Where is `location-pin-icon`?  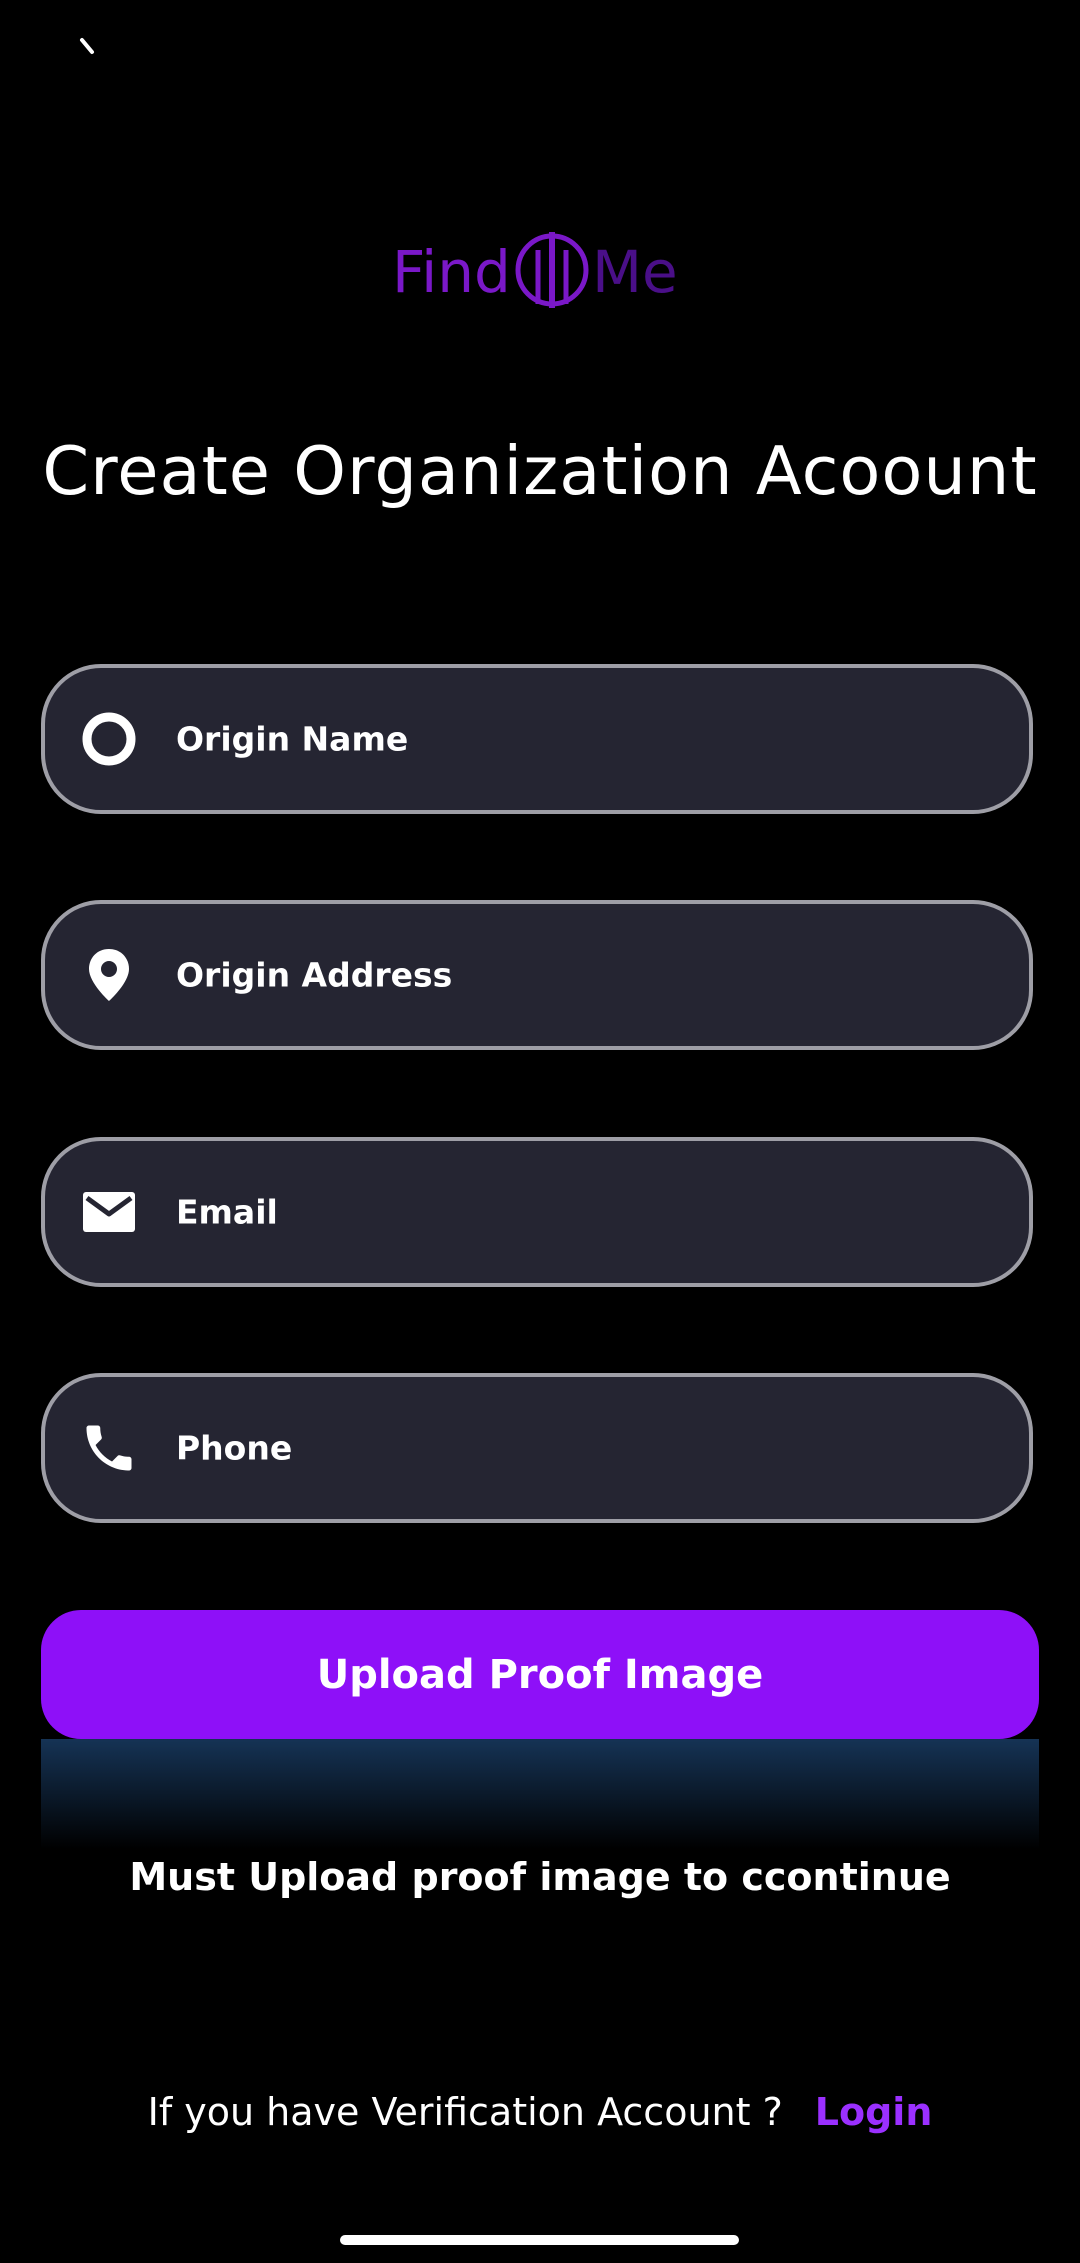
location-pin-icon is located at coordinates (109, 975).